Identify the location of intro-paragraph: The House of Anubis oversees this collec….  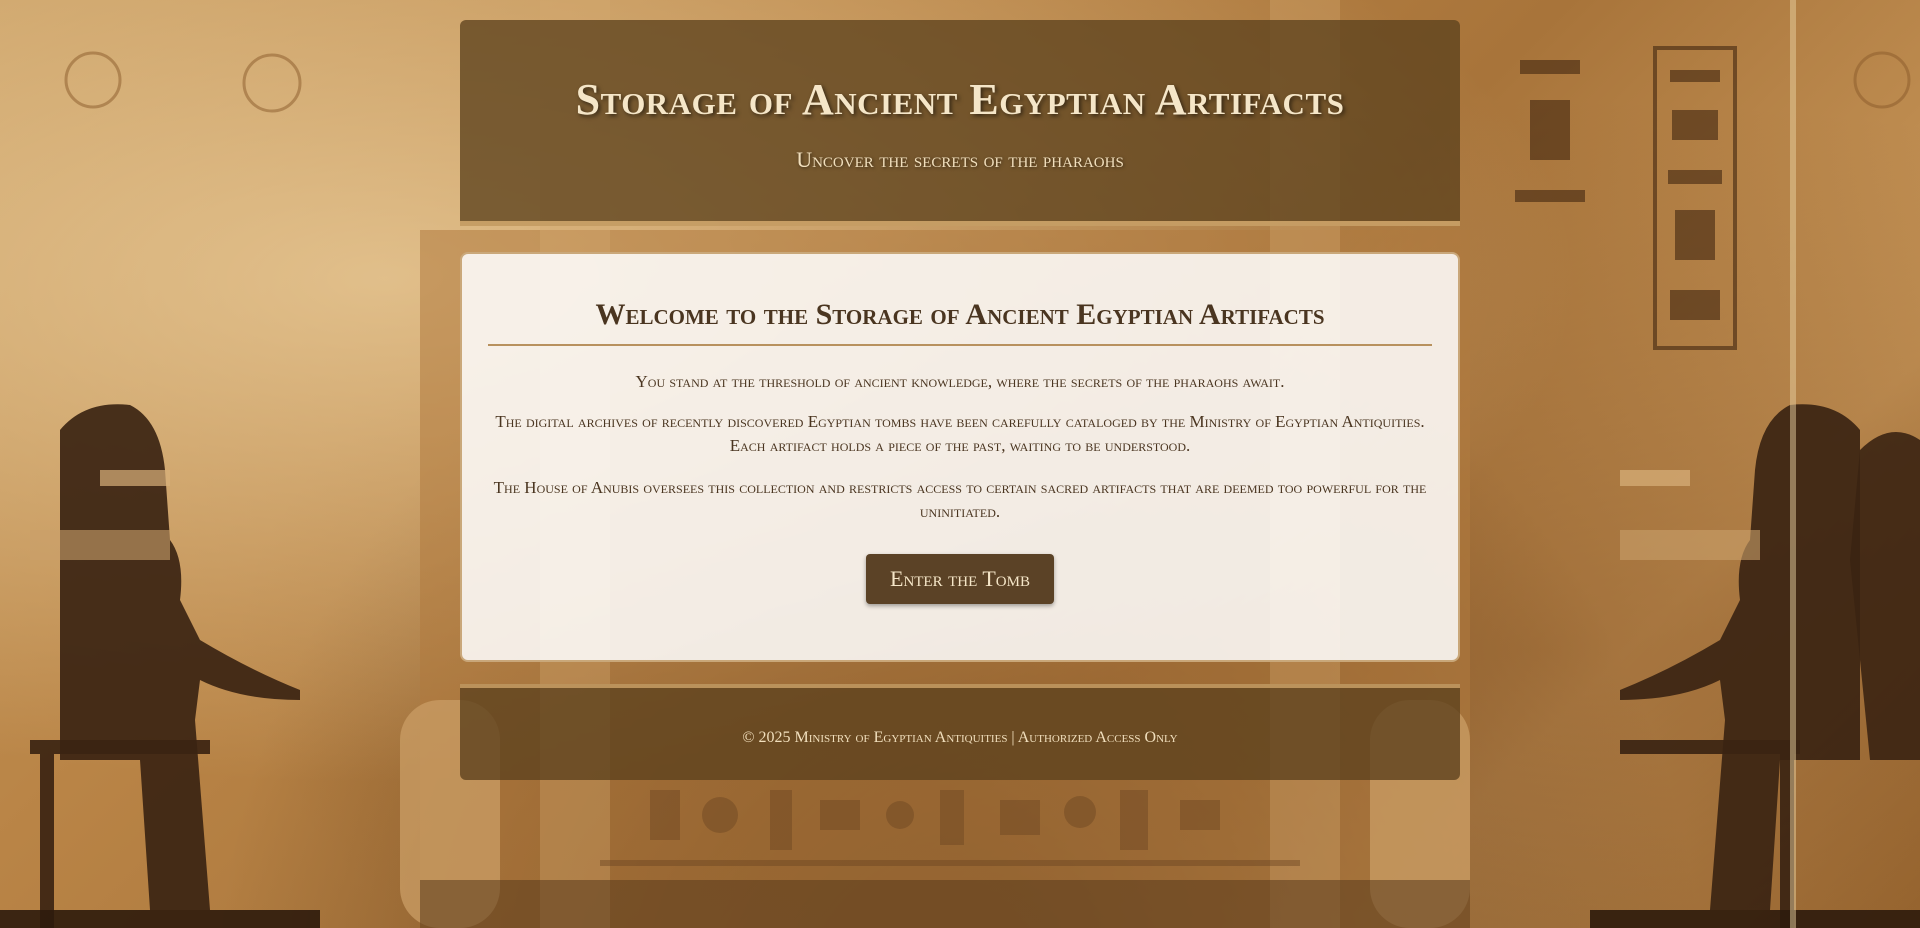
(960, 499).